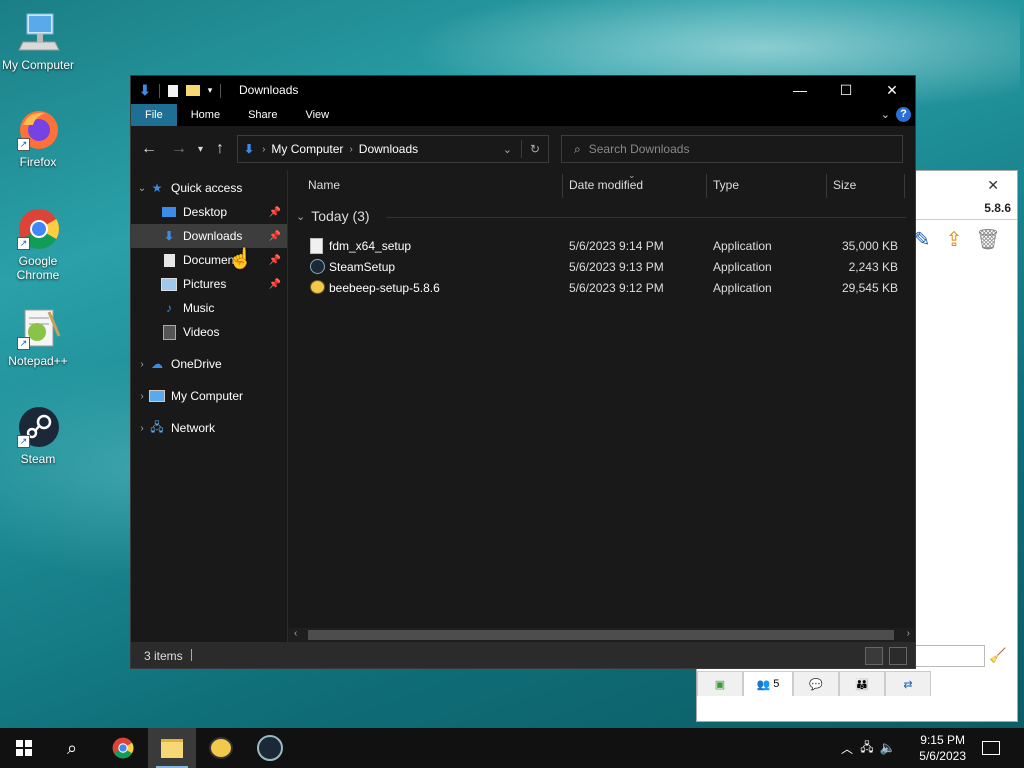  Describe the element at coordinates (209, 284) in the screenshot. I see `nav-pictures: Pictures 📌` at that location.